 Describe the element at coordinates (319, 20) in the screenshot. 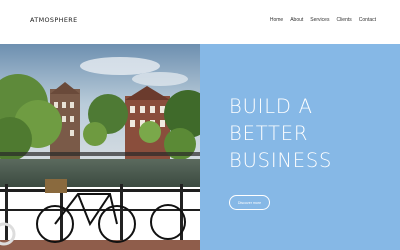

I see `nav-services: Services` at that location.